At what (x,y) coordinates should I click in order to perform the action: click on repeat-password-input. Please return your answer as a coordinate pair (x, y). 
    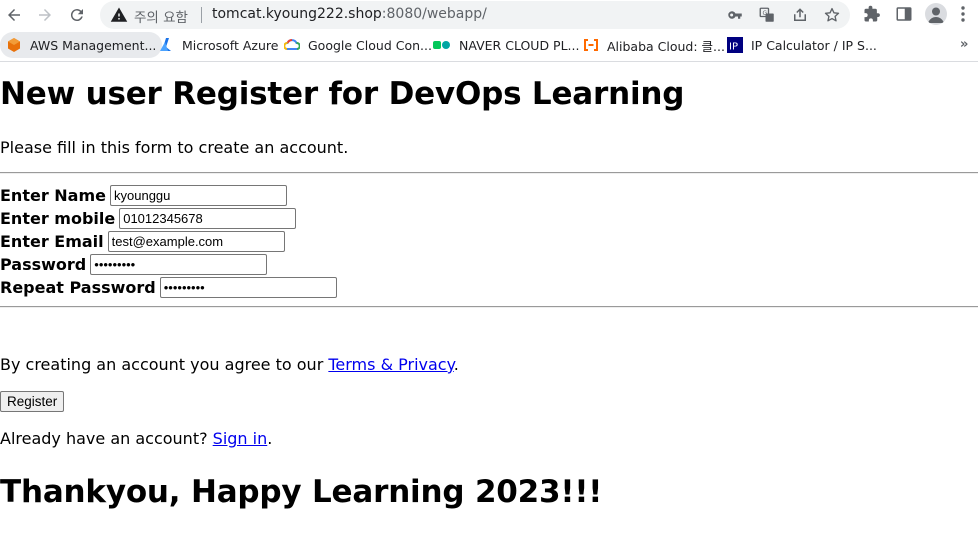
    Looking at the image, I should click on (248, 287).